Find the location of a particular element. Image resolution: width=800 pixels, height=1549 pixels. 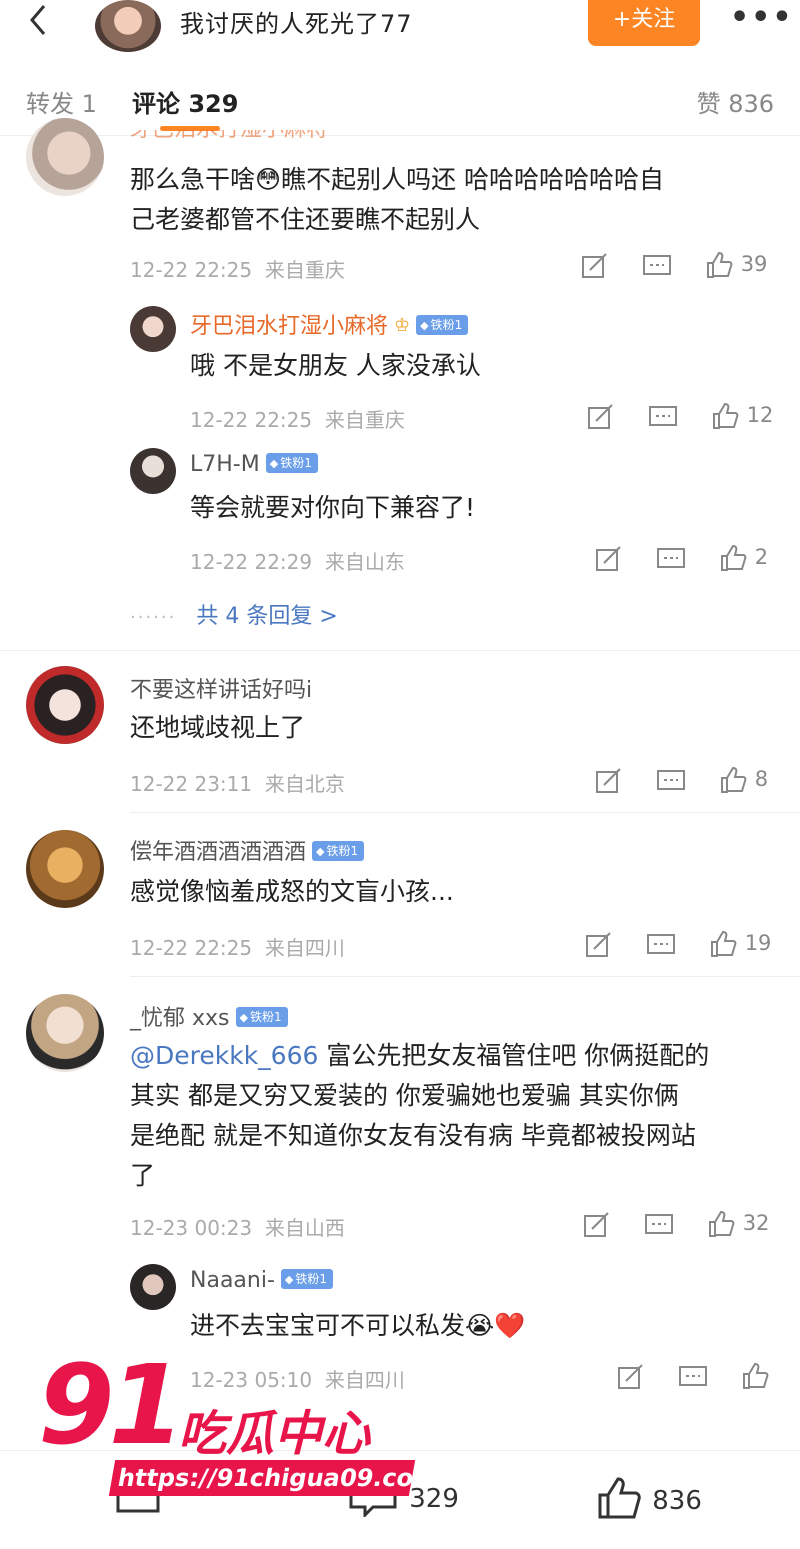

tab-bar: 转发 1 评论 329 赞 836 is located at coordinates (400, 101).